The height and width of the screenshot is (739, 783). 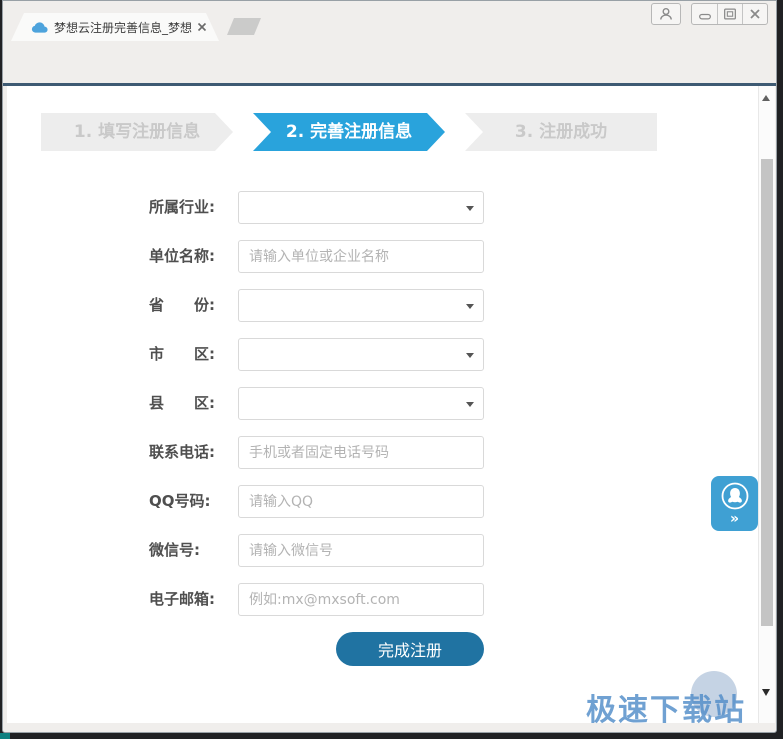 I want to click on user-icon, so click(x=666, y=14).